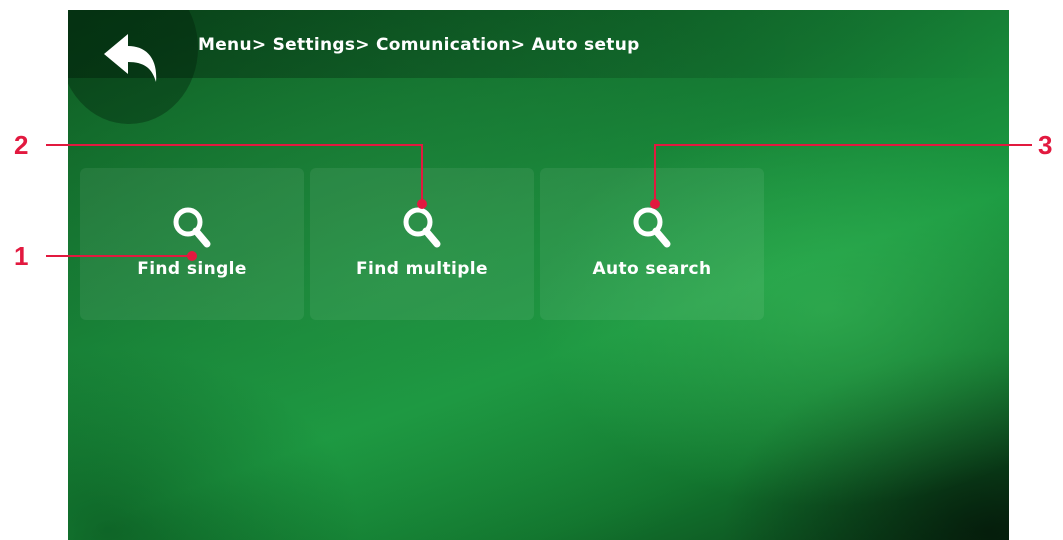 Image resolution: width=1063 pixels, height=540 pixels. Describe the element at coordinates (422, 269) in the screenshot. I see `tile-label: Find multiple` at that location.